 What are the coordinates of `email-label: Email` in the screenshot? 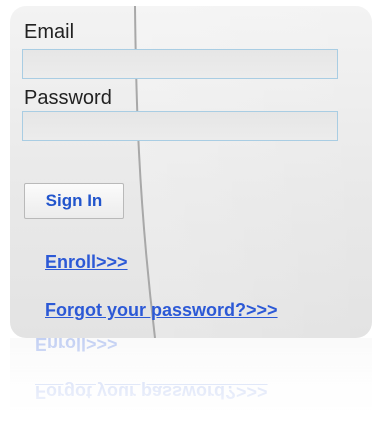 It's located at (49, 32).